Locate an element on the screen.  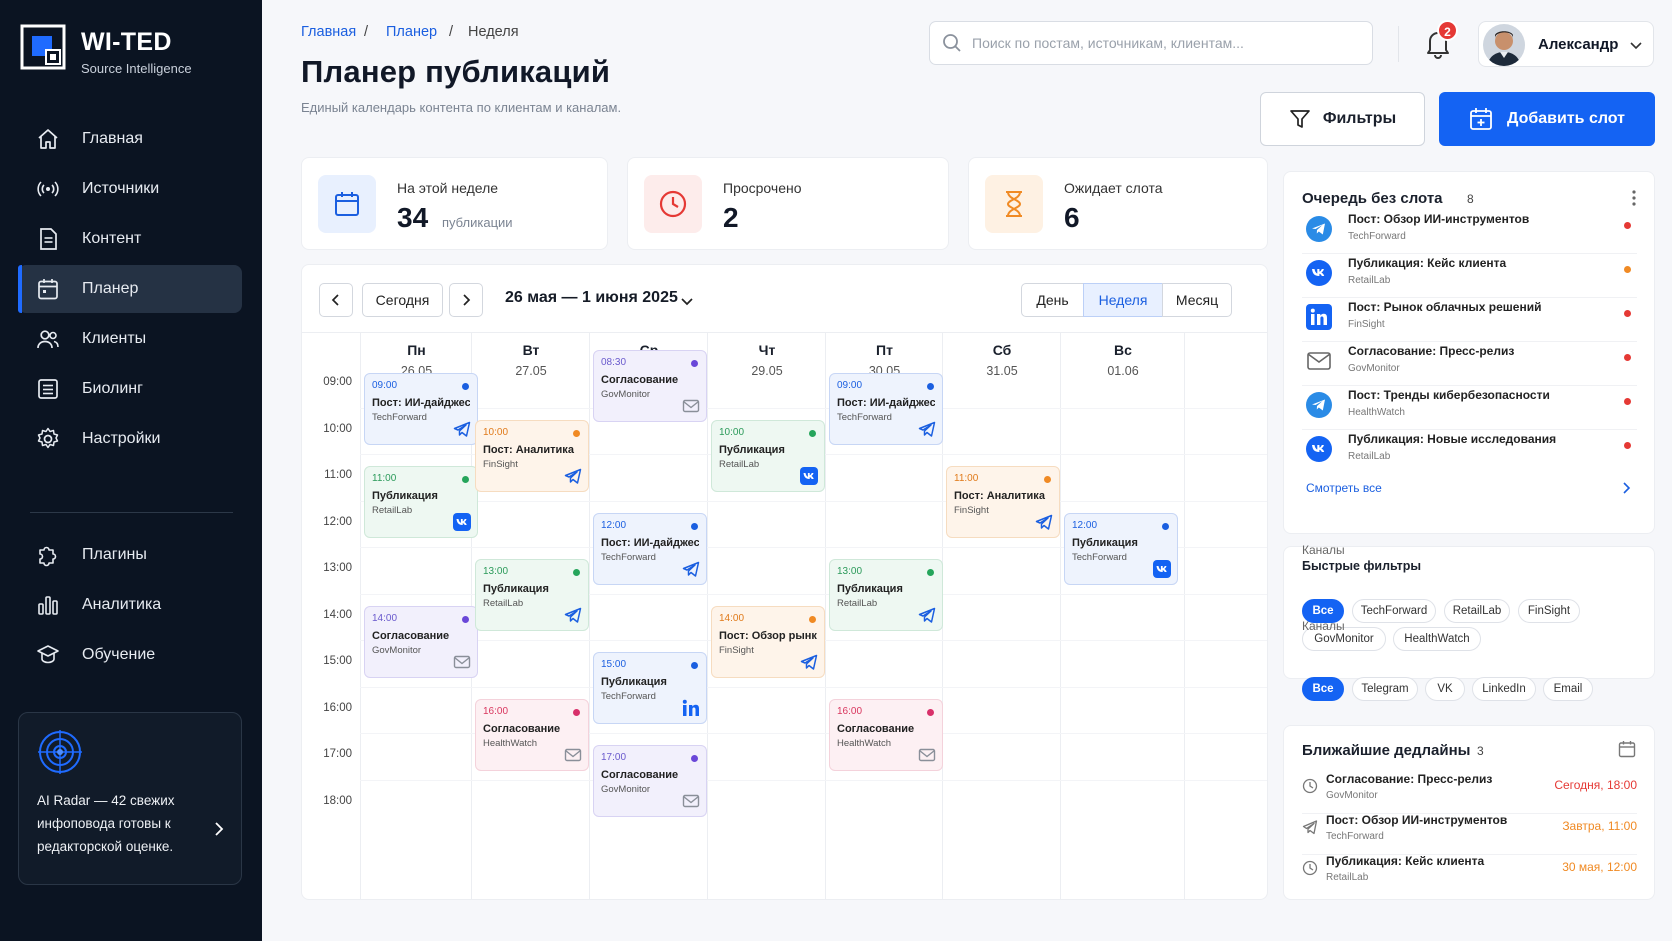
prev-week-button is located at coordinates (336, 300).